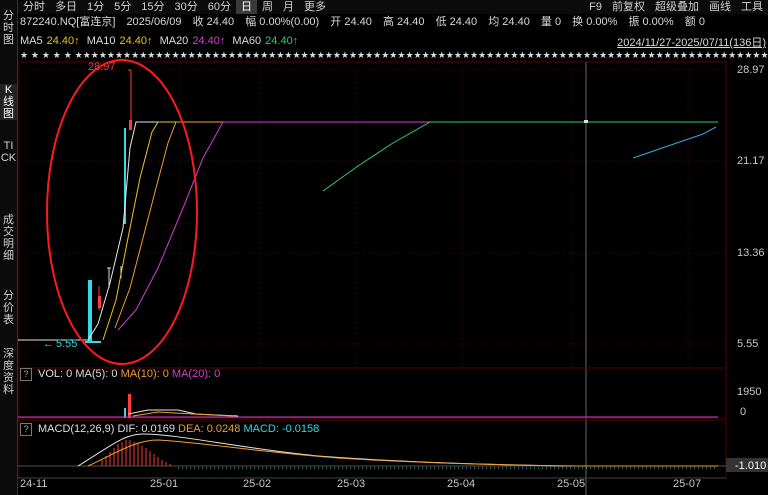 Image resolution: width=768 pixels, height=495 pixels. Describe the element at coordinates (595, 7) in the screenshot. I see `f9-button: F9` at that location.